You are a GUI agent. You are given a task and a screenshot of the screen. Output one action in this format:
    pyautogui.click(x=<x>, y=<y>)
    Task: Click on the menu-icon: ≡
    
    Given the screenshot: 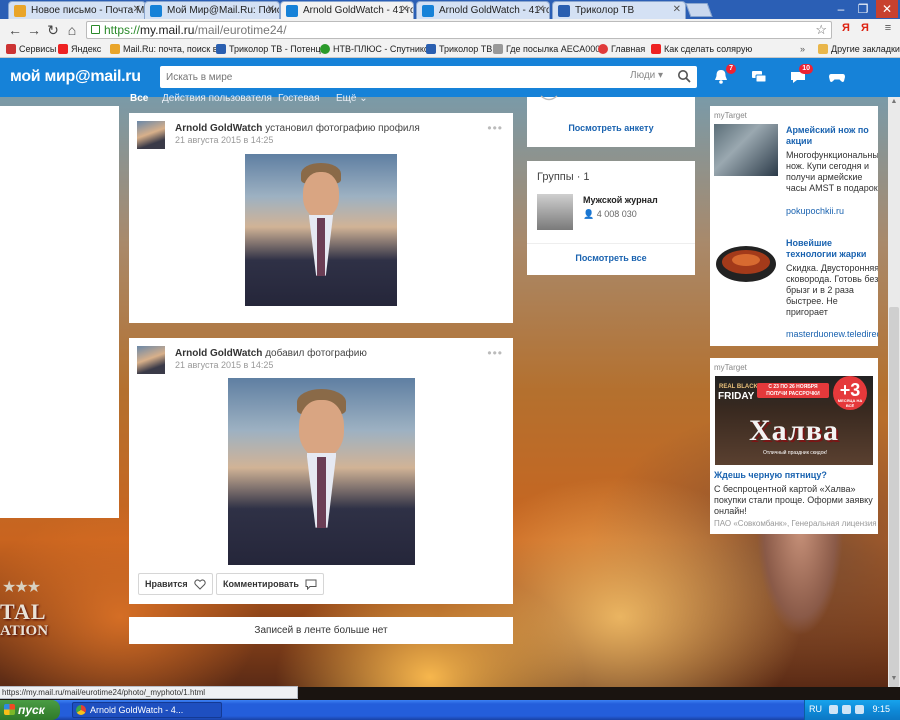 What is the action you would take?
    pyautogui.click(x=888, y=30)
    